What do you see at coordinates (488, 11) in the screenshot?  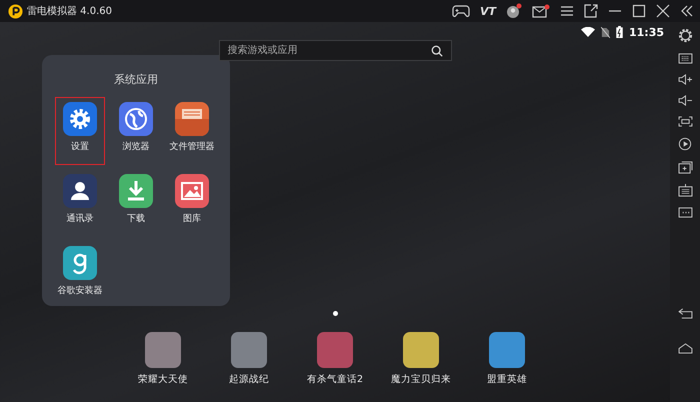 I see `vt-button: VT` at bounding box center [488, 11].